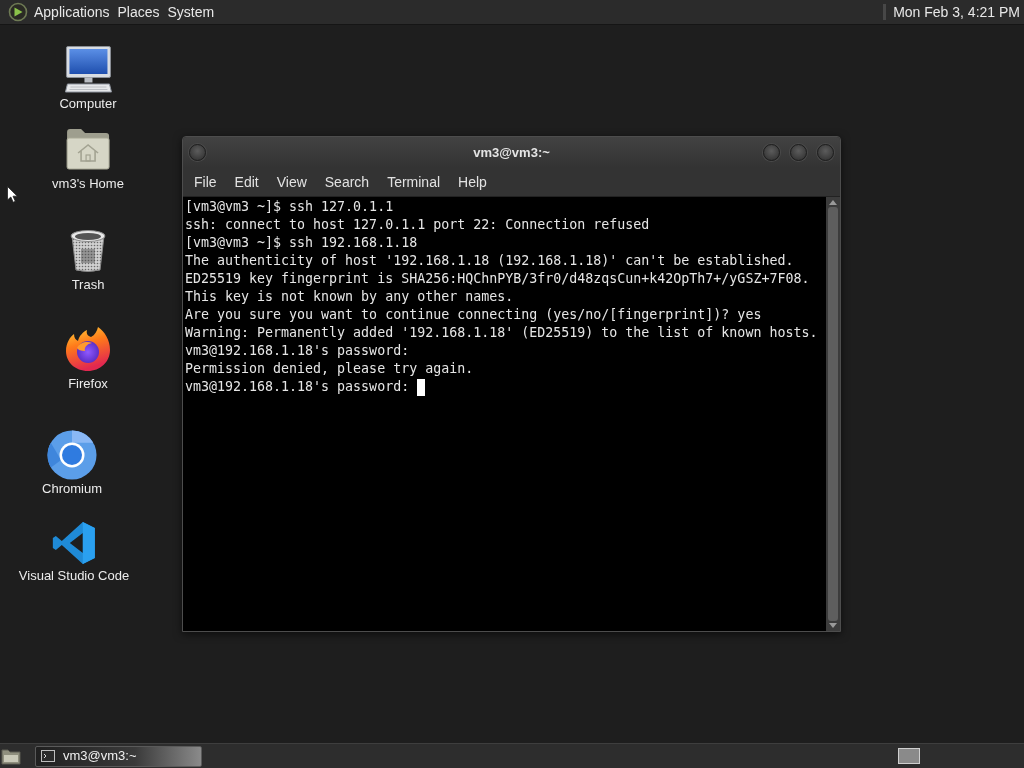 This screenshot has width=1024, height=768. I want to click on menu-item: View, so click(291, 182).